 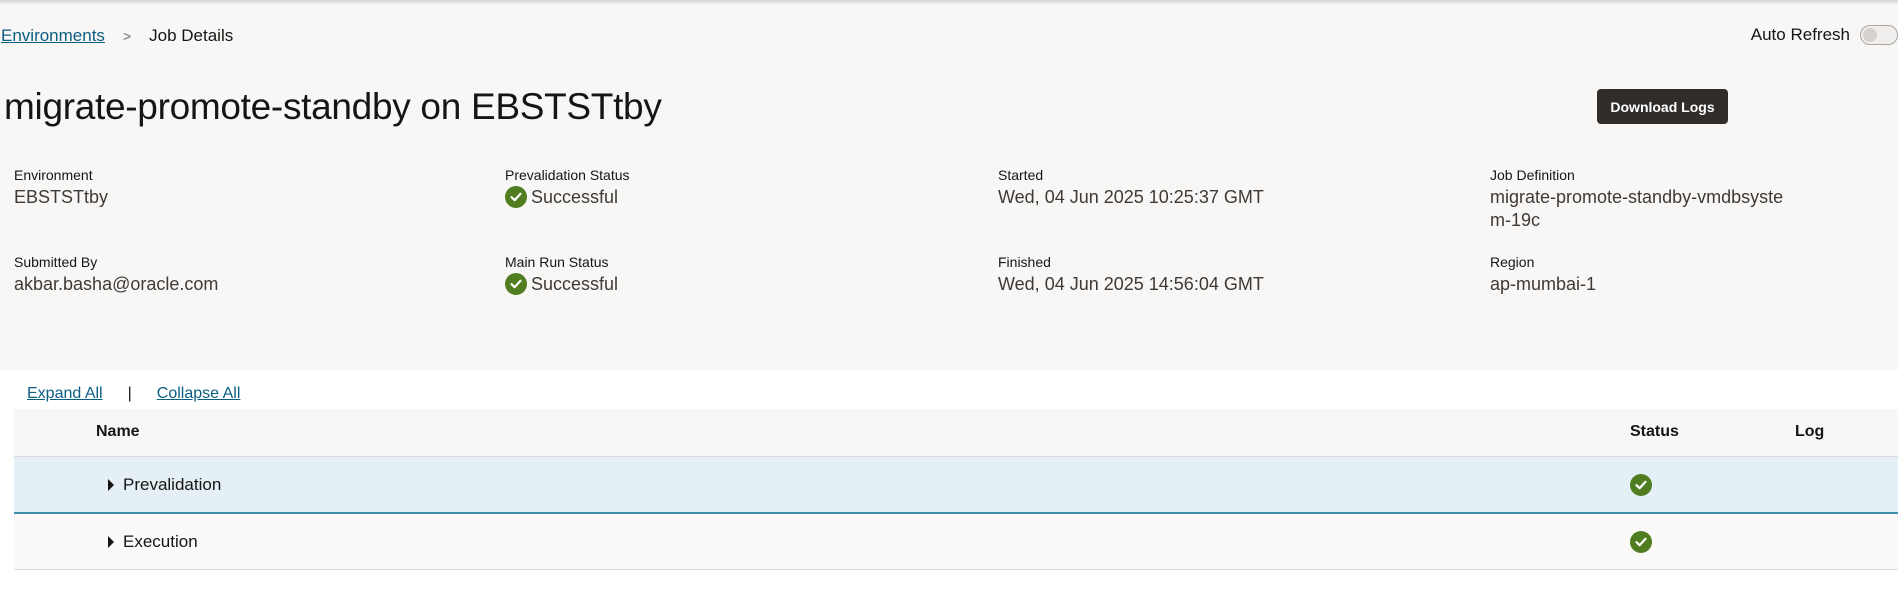 I want to click on prevalidation-status-field: Prevalidation Status Successful, so click(x=567, y=187).